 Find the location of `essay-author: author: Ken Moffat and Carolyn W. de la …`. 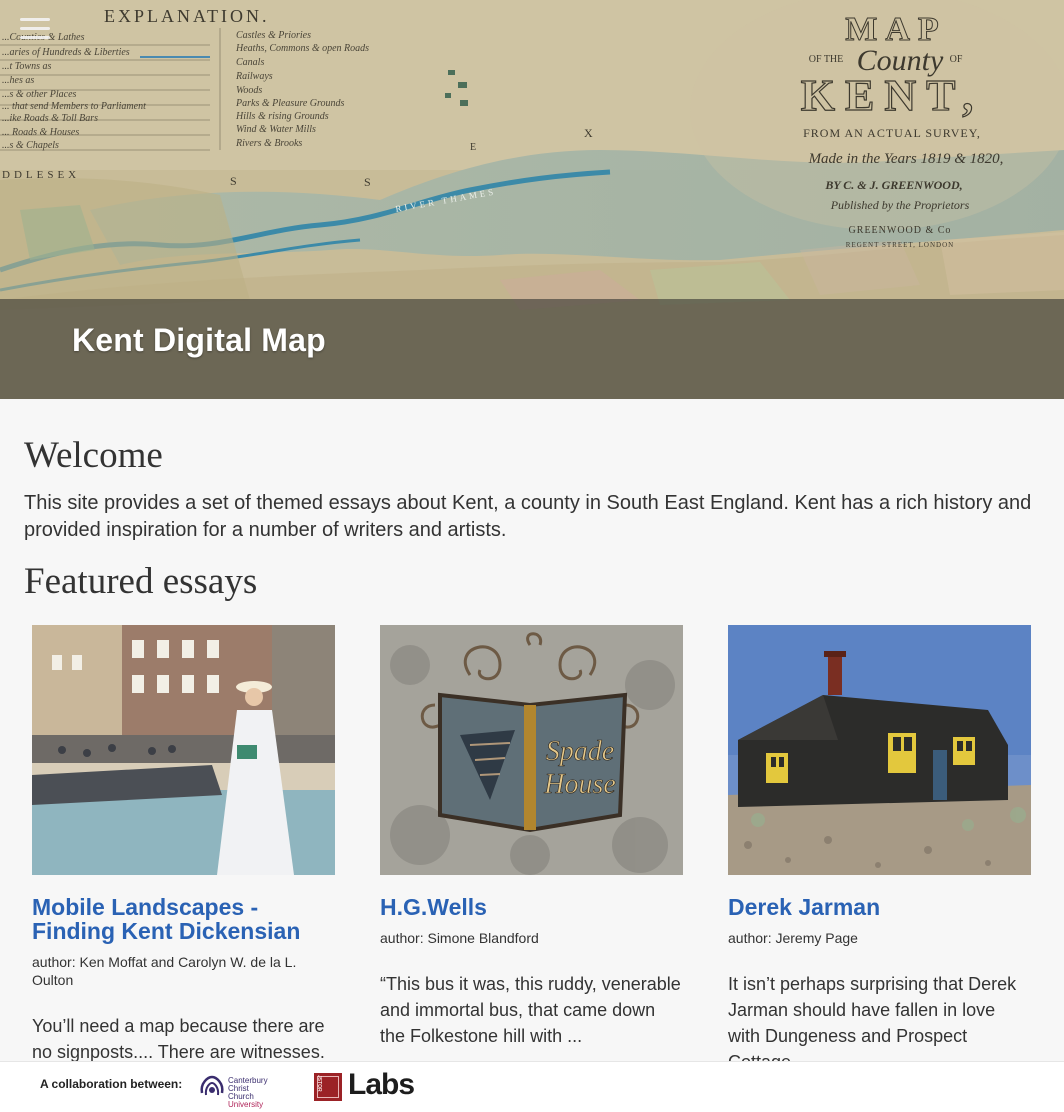

essay-author: author: Ken Moffat and Carolyn W. de la … is located at coordinates (164, 971).